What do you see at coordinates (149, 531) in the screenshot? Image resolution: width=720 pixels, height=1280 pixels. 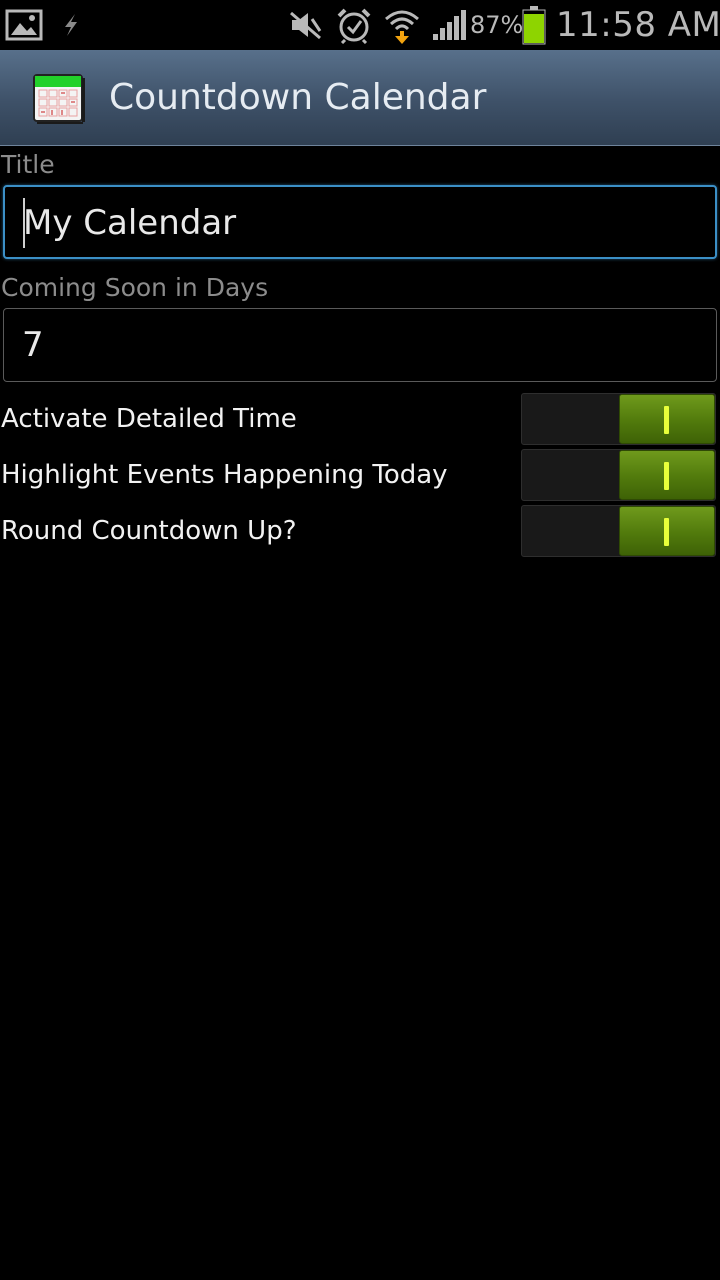 I see `toggle-label-round-up: Round Countdown Up?` at bounding box center [149, 531].